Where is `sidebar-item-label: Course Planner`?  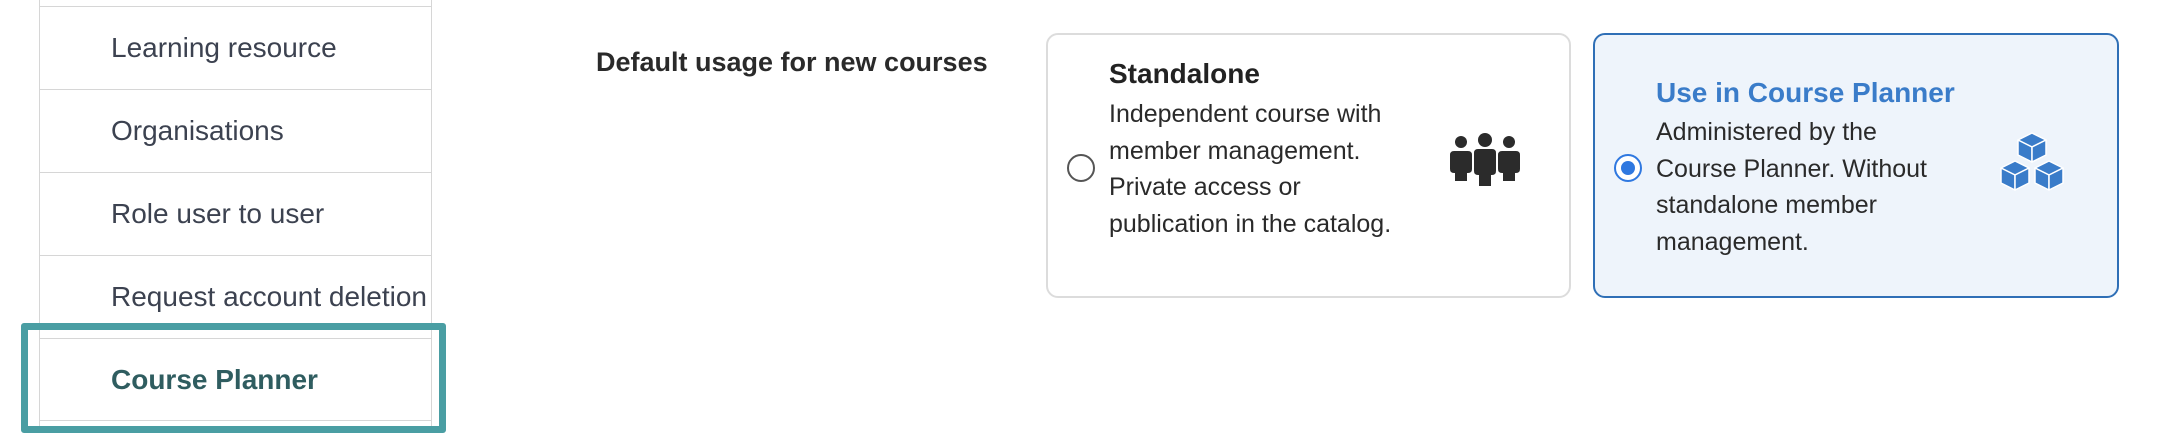 sidebar-item-label: Course Planner is located at coordinates (214, 379).